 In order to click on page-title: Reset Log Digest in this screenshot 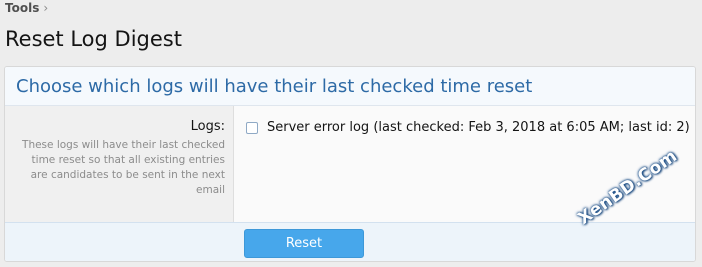, I will do `click(93, 39)`.